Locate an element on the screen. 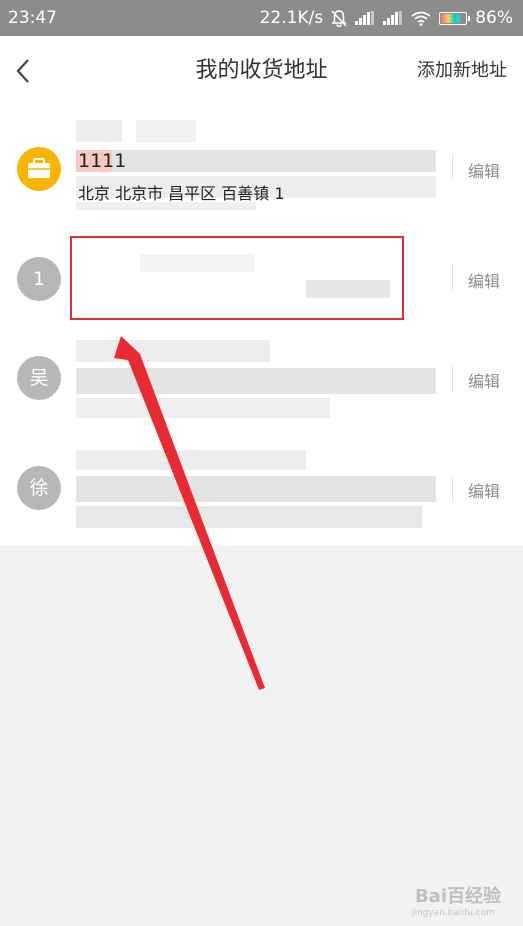  nav-bar: 我的收货地址 添加新地址 is located at coordinates (261, 71).